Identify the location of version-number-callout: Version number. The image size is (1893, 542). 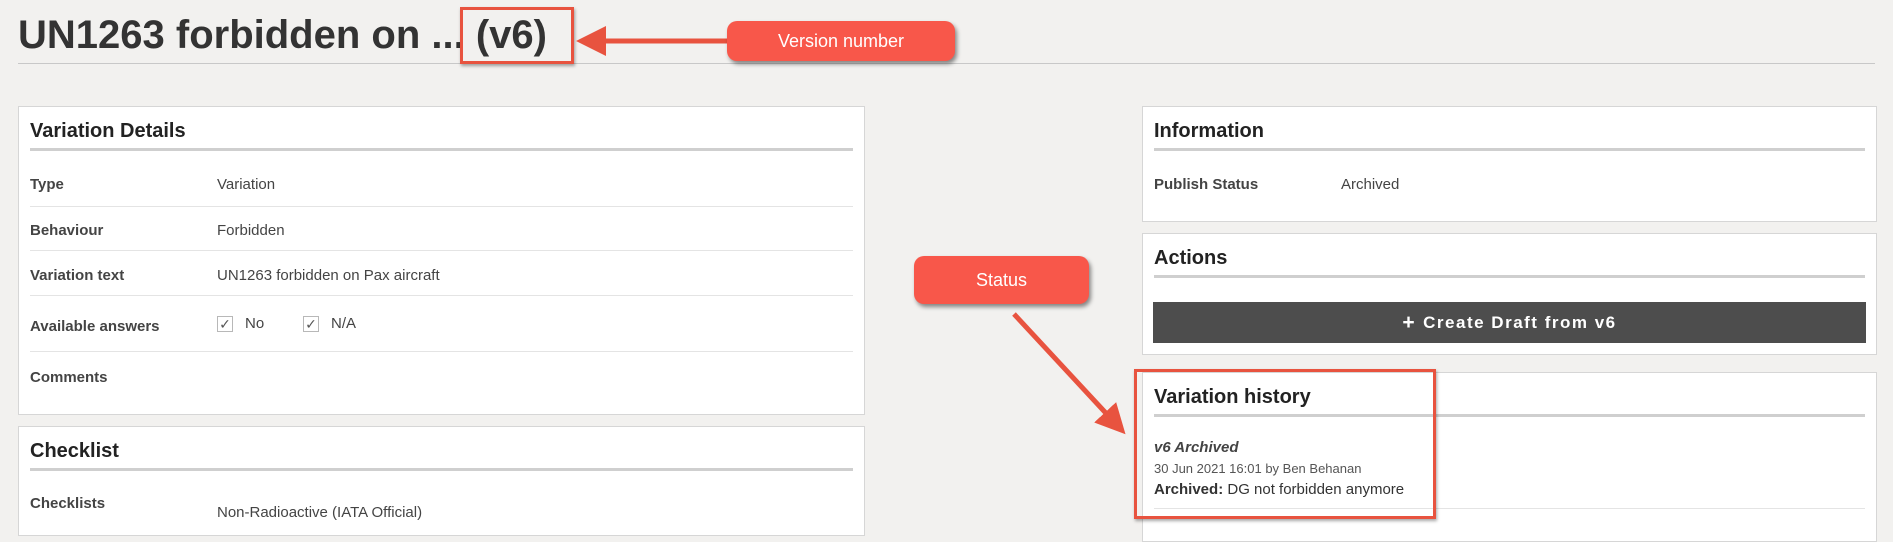
(841, 41).